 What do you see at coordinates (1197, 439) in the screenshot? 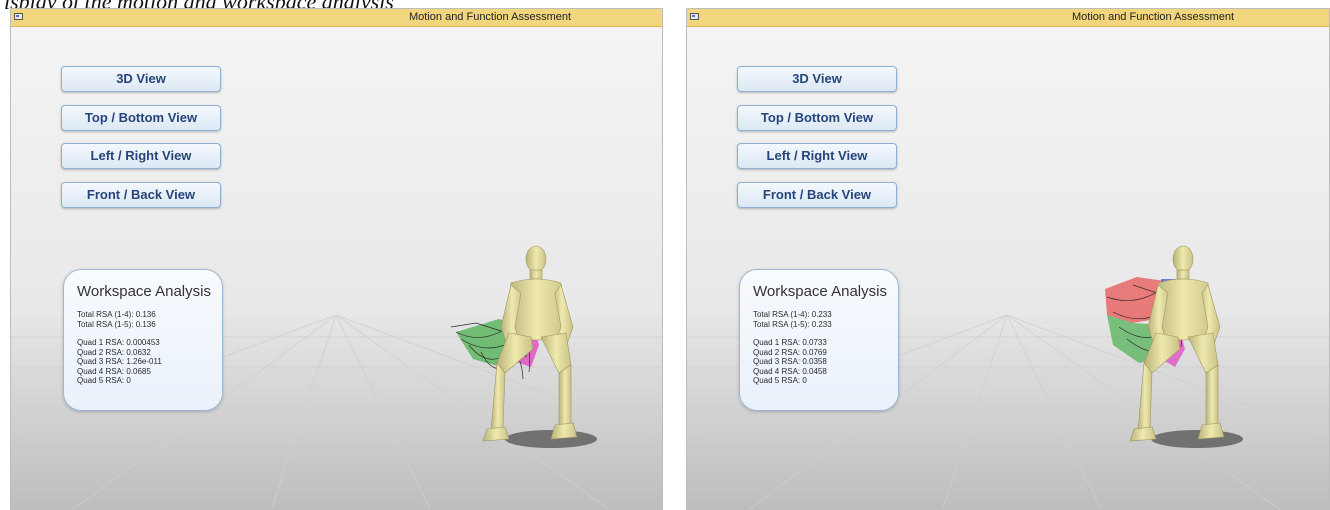
I see `figure-shadow` at bounding box center [1197, 439].